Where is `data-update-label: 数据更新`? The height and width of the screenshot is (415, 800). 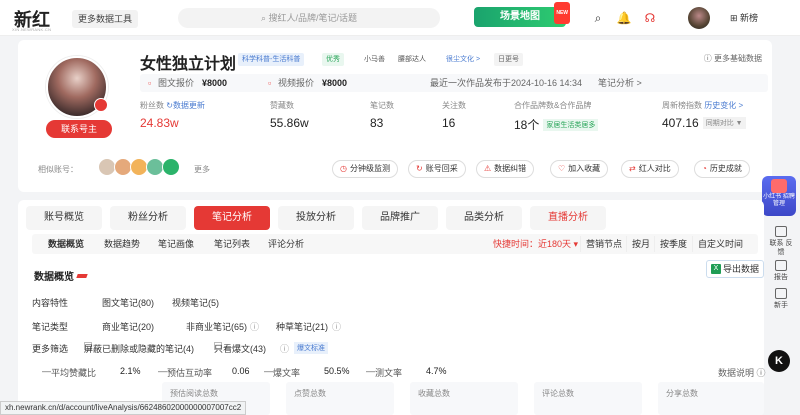 data-update-label: 数据更新 is located at coordinates (188, 105).